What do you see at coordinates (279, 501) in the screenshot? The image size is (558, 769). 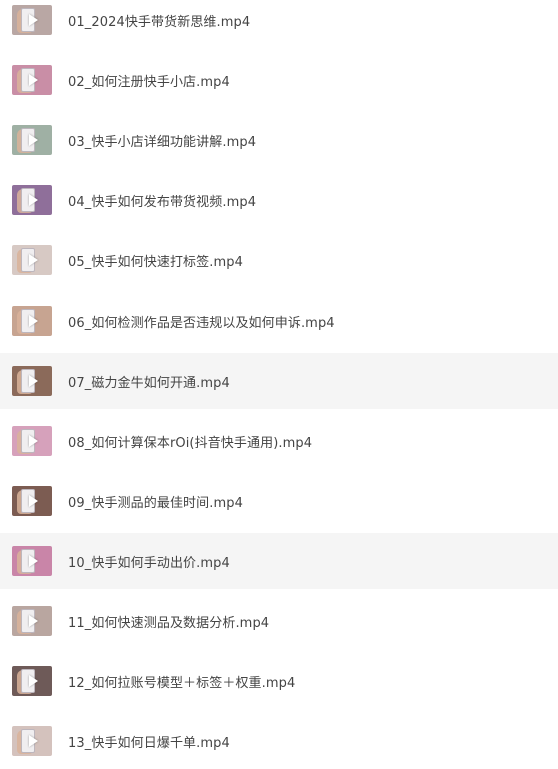 I see `video-file-row: 09_快手测品的最佳时间.mp4` at bounding box center [279, 501].